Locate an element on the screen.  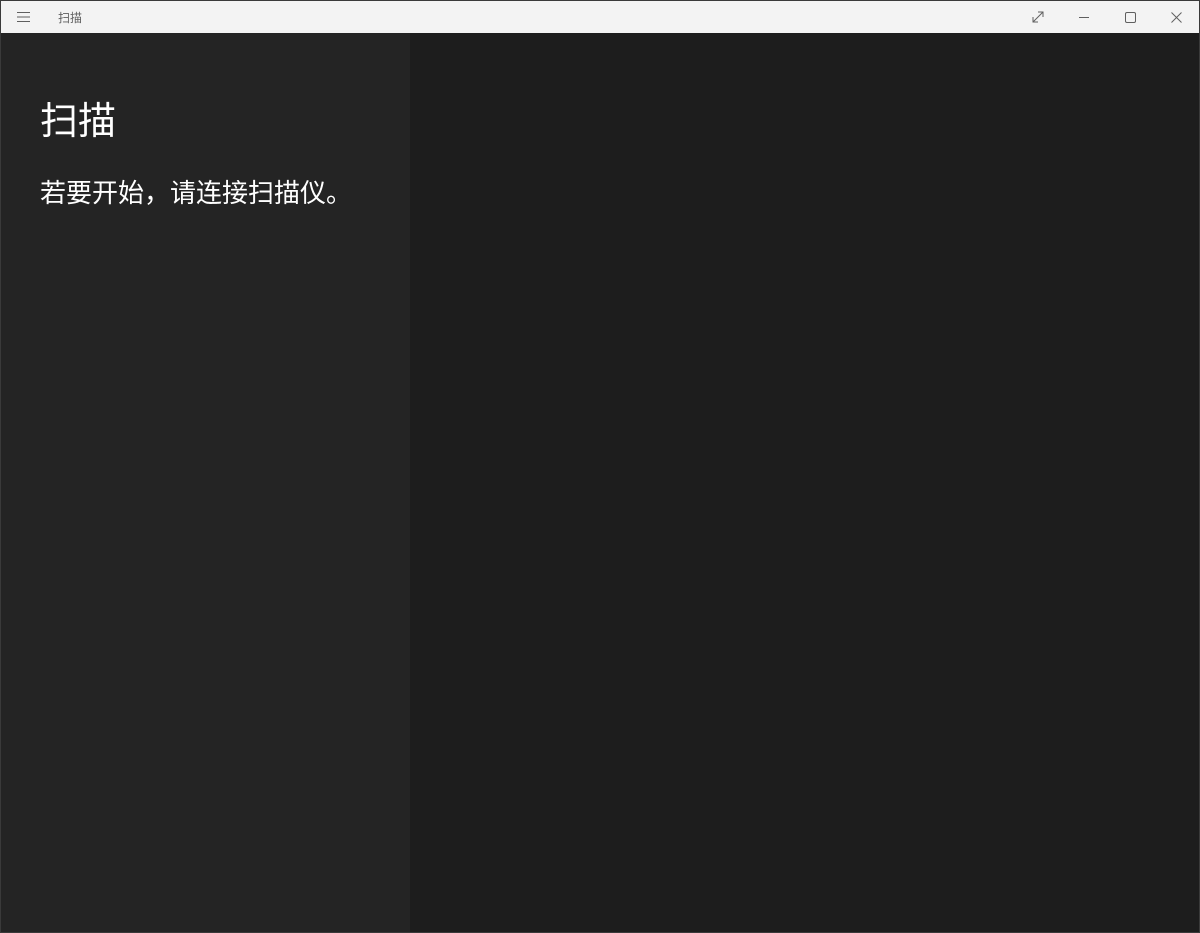
minimize-button is located at coordinates (1084, 17).